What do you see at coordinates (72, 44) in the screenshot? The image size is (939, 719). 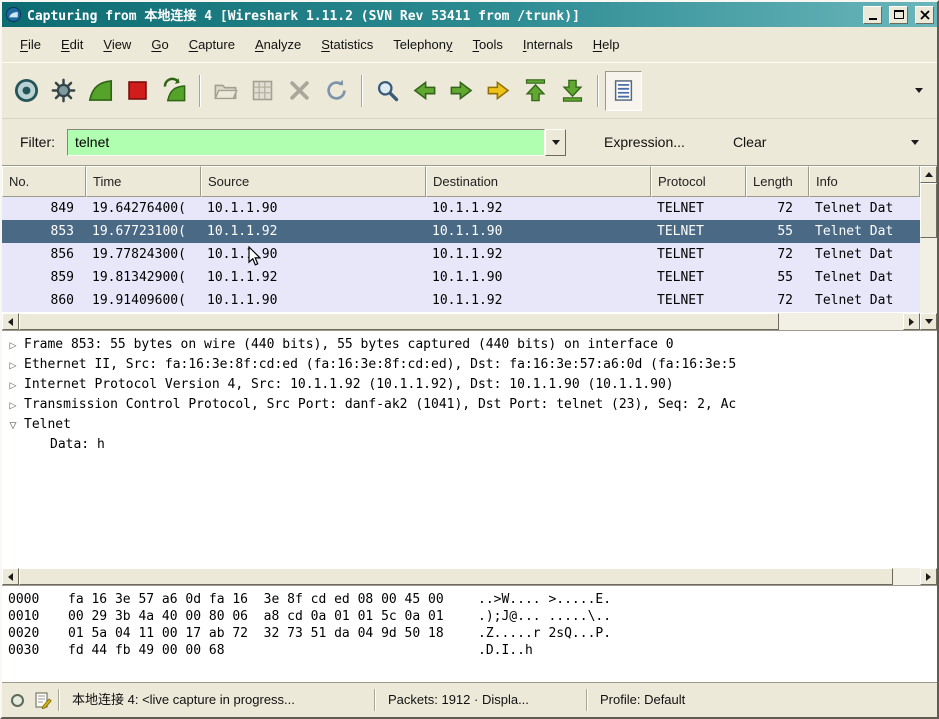 I see `menu-item-edit: Edit` at bounding box center [72, 44].